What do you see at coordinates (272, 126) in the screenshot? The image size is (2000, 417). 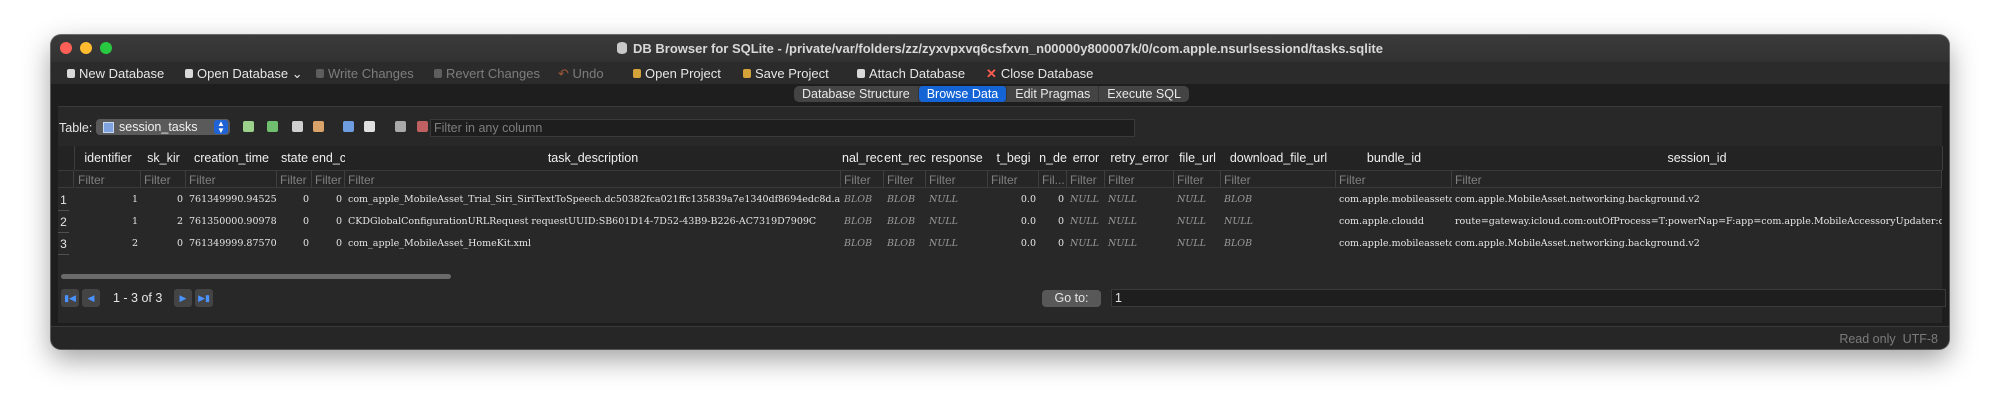 I see `clear-filters-icon` at bounding box center [272, 126].